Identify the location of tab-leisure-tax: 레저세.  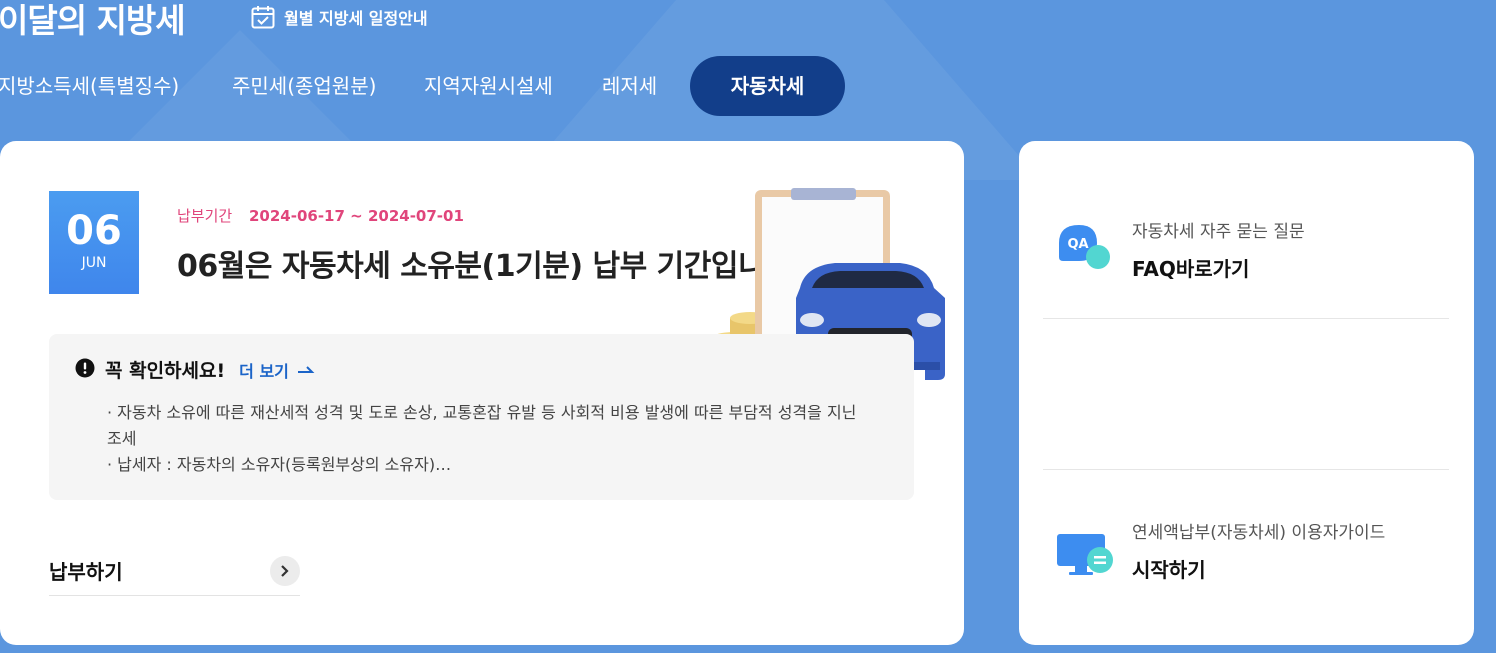
(629, 86).